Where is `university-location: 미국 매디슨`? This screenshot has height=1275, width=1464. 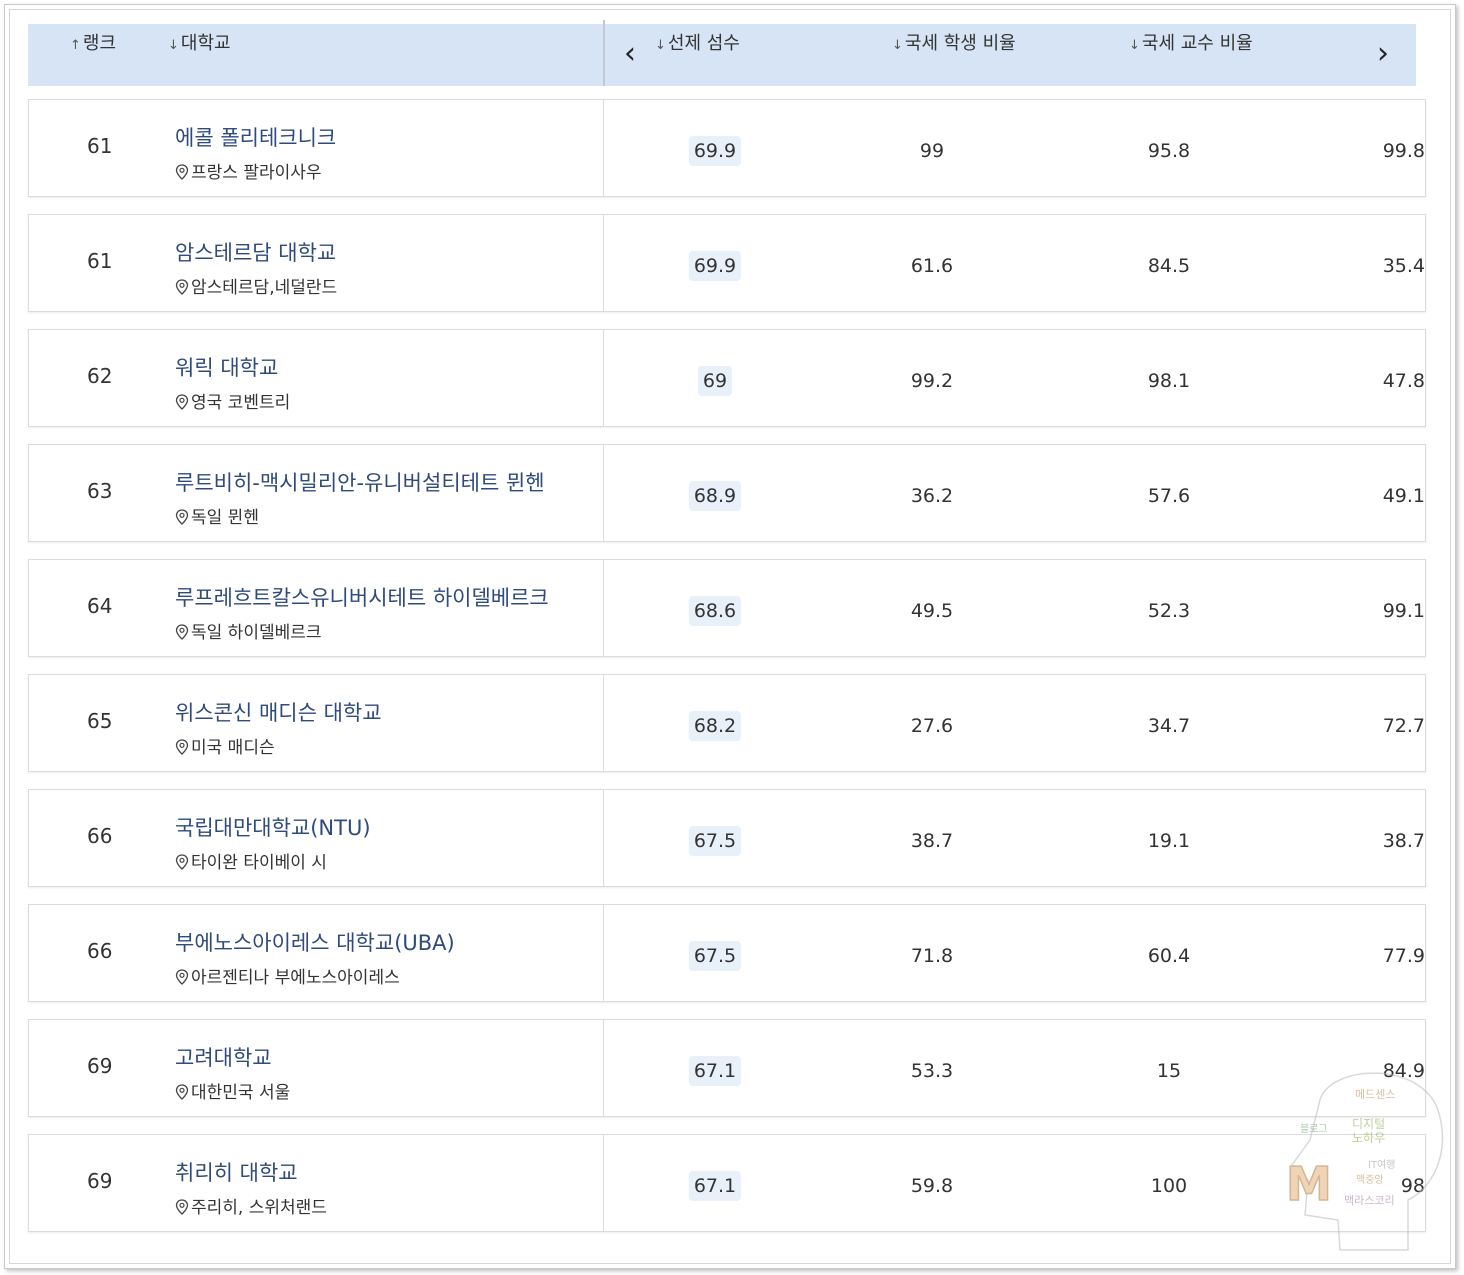
university-location: 미국 매디슨 is located at coordinates (225, 745).